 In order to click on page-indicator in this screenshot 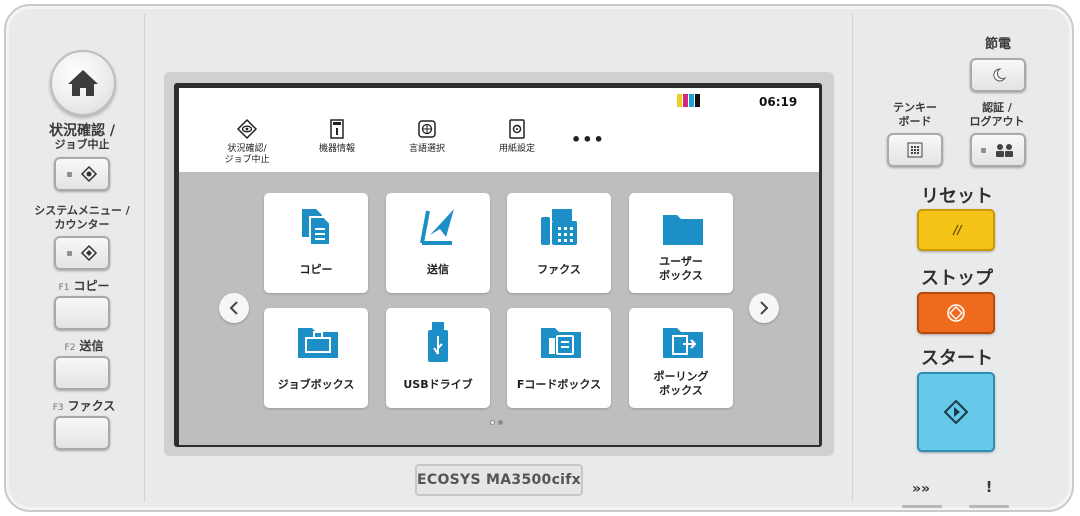, I will do `click(496, 422)`.